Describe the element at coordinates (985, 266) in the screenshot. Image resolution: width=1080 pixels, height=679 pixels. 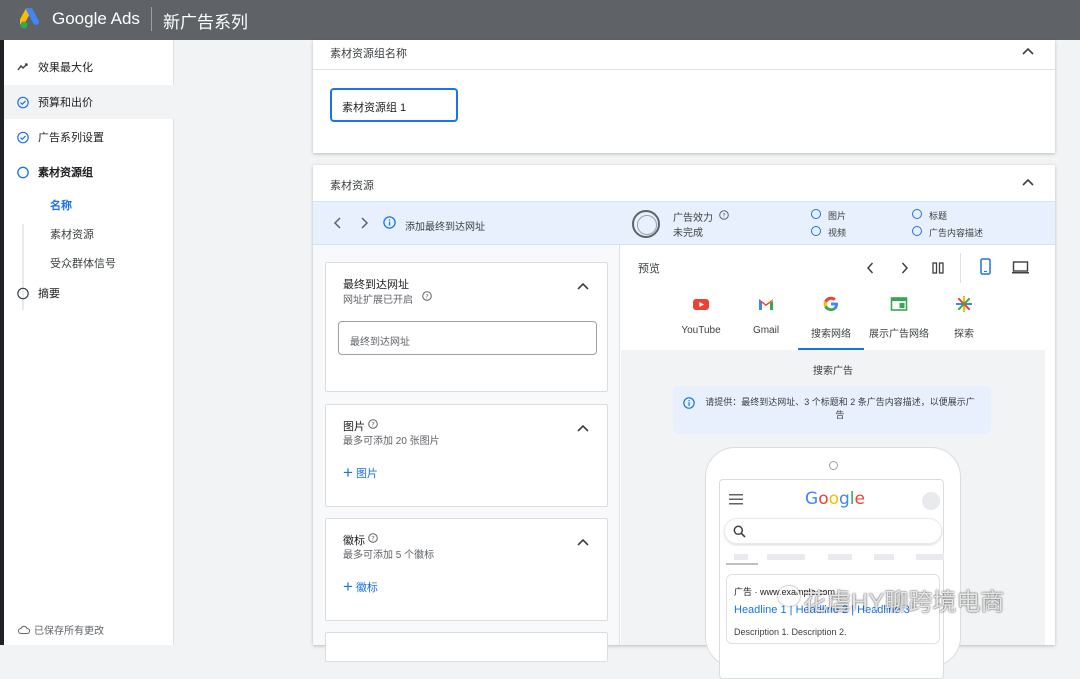
I see `mobile-device-icon` at that location.